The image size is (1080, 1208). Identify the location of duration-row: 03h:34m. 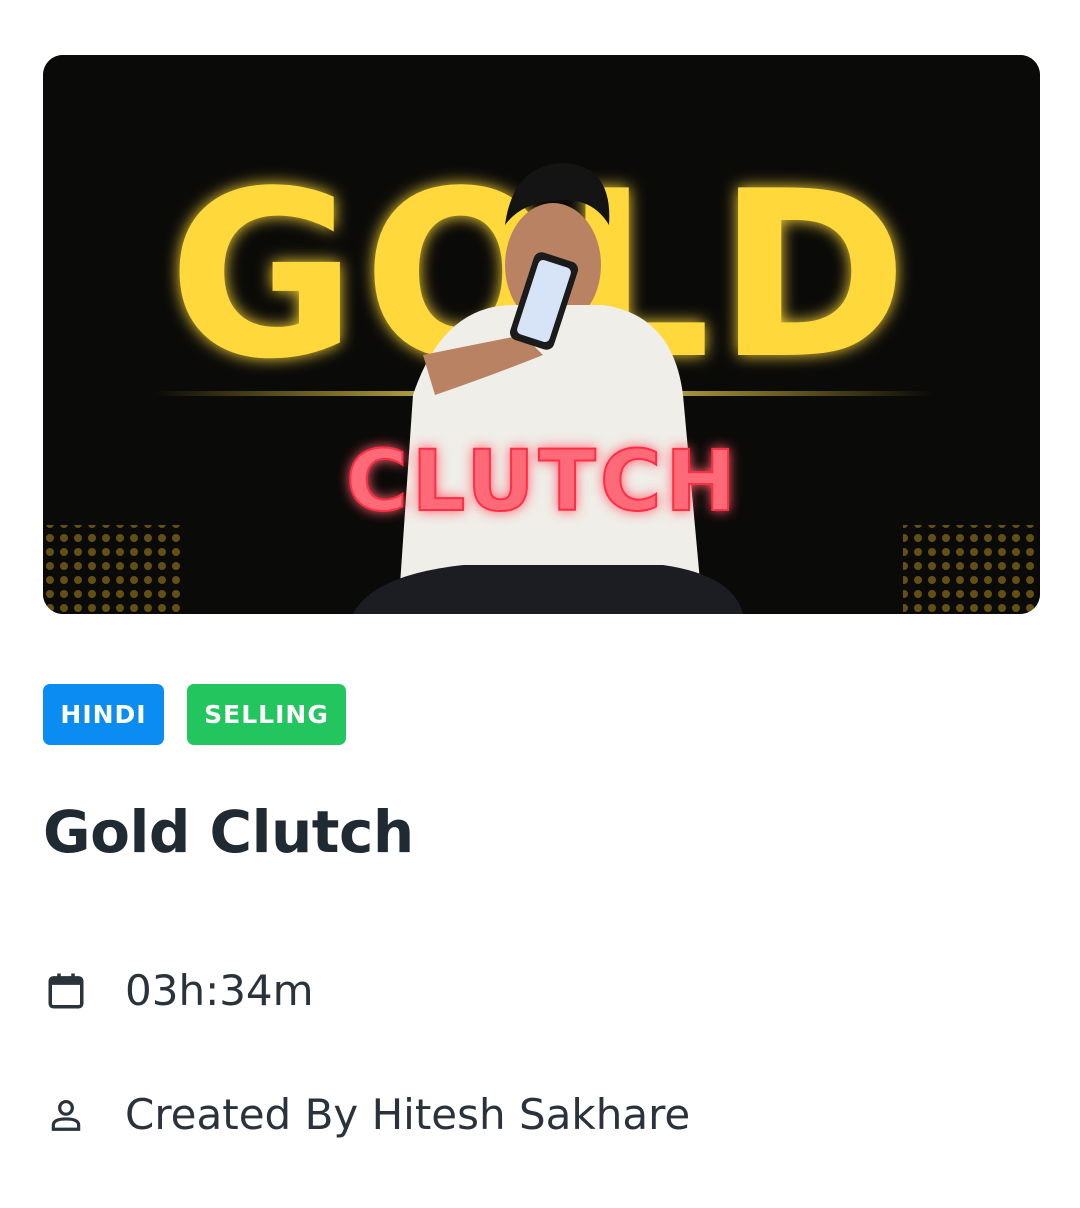
(178, 990).